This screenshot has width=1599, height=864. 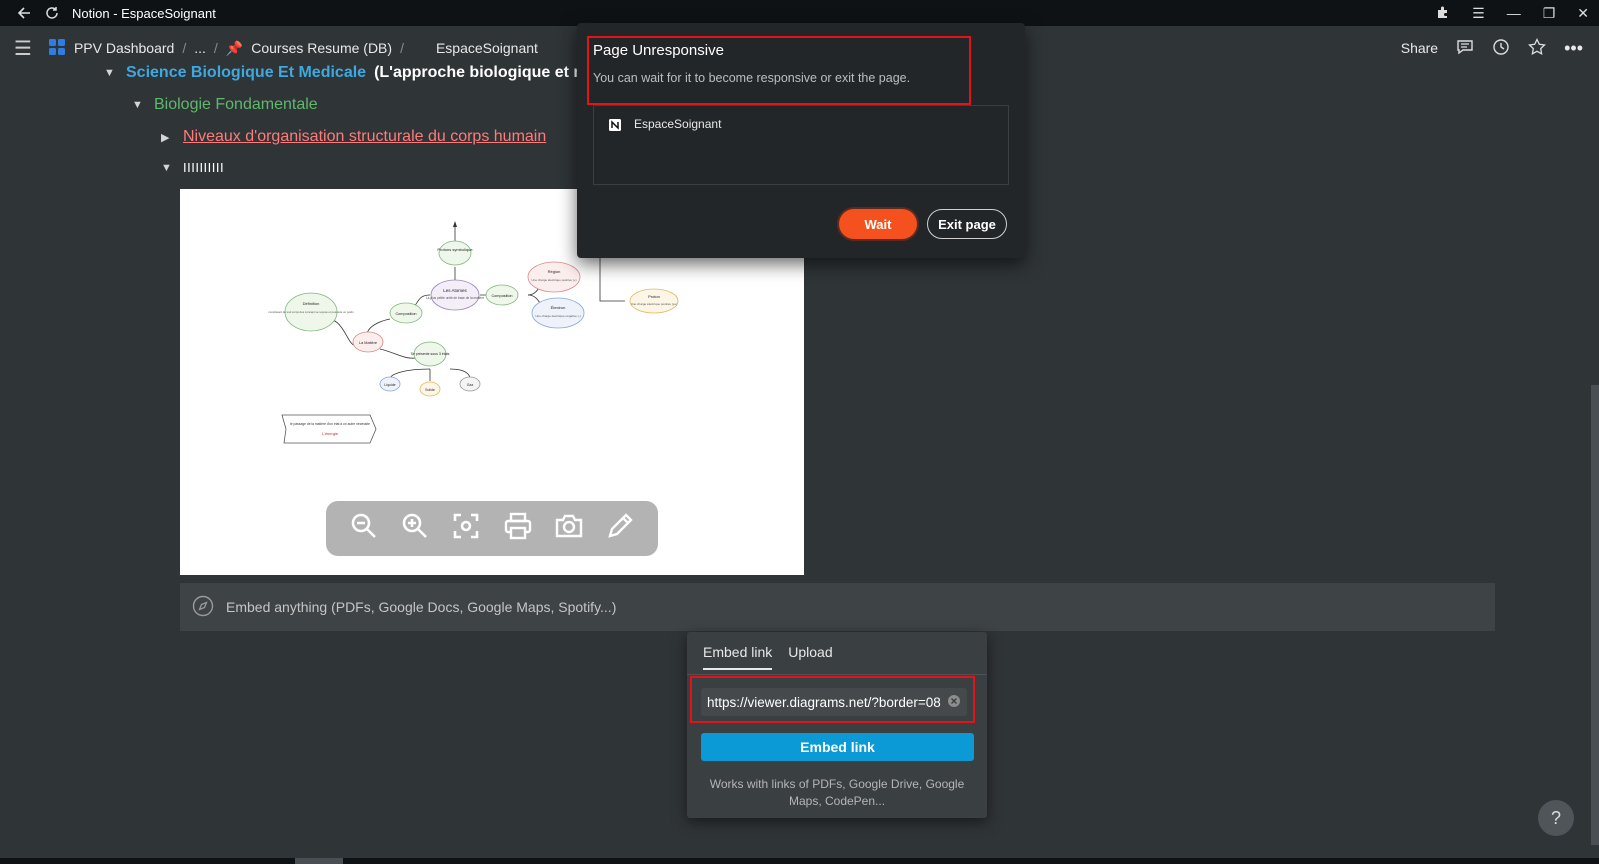 I want to click on embed-tabs: Embed link Upload, so click(x=768, y=657).